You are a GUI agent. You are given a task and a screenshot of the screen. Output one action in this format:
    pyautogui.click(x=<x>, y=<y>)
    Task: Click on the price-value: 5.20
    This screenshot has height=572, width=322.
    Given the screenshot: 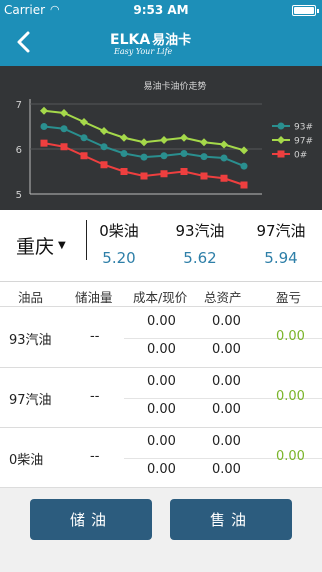 What is the action you would take?
    pyautogui.click(x=119, y=258)
    